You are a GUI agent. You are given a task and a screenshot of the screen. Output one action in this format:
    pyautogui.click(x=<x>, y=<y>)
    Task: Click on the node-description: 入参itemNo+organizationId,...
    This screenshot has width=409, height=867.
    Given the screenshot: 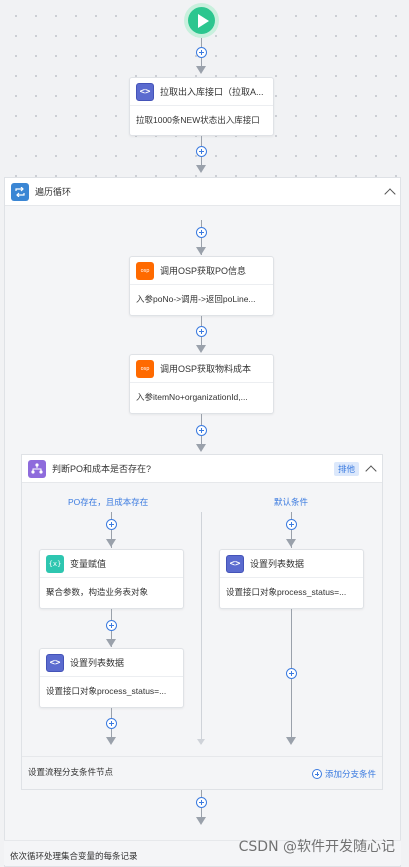 What is the action you would take?
    pyautogui.click(x=192, y=397)
    